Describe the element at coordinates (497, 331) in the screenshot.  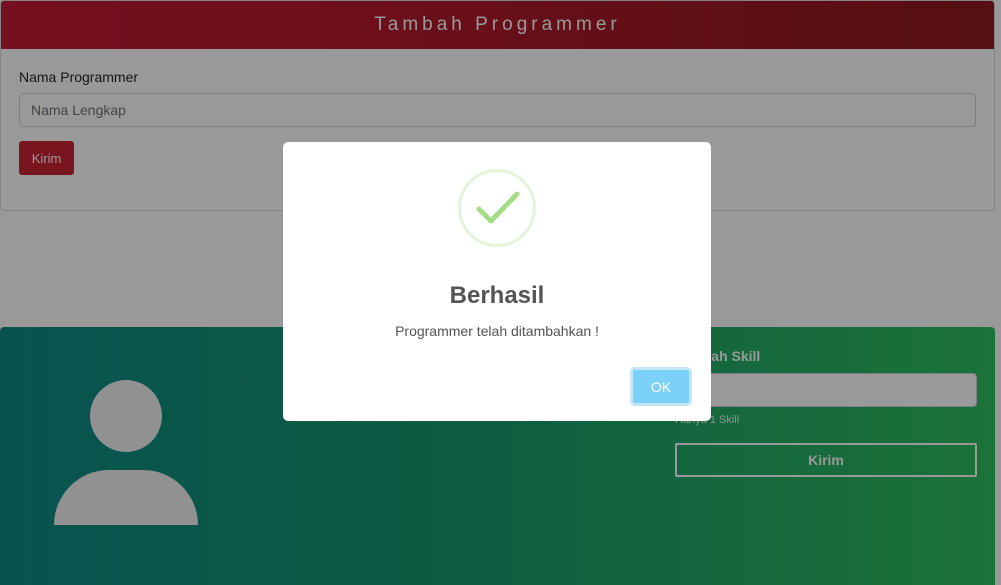
I see `dialog-message: Programmer telah ditambahkan !` at that location.